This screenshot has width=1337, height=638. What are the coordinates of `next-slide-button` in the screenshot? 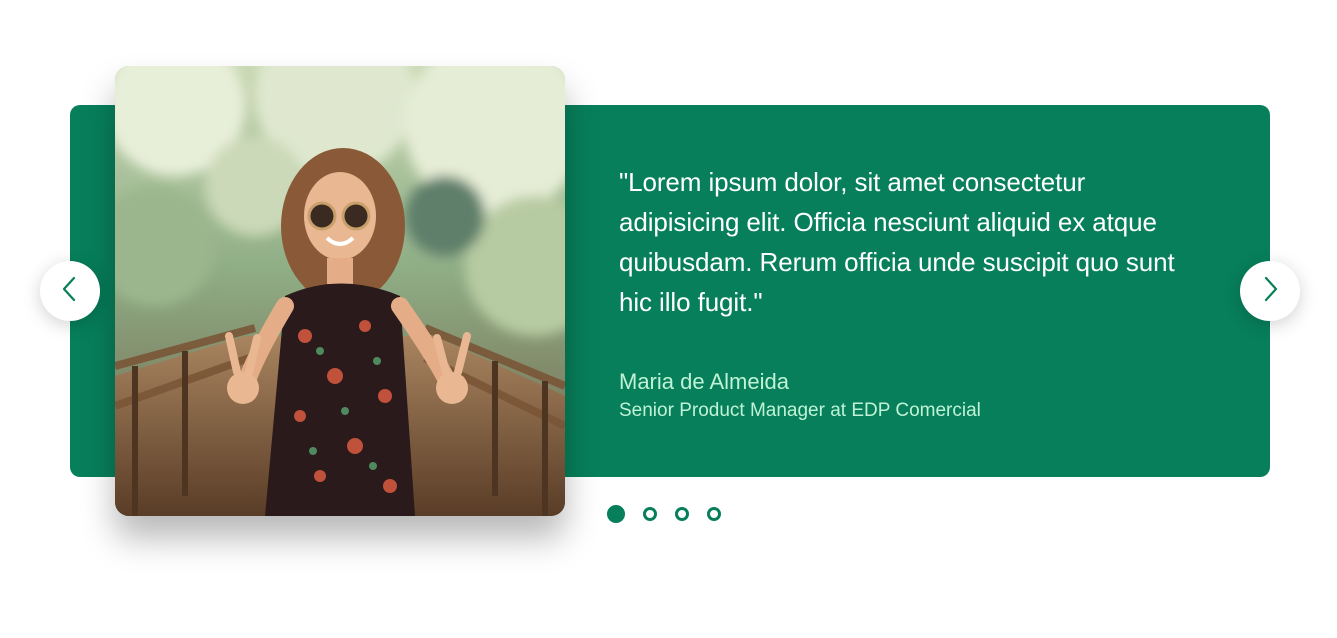 It's located at (1270, 291).